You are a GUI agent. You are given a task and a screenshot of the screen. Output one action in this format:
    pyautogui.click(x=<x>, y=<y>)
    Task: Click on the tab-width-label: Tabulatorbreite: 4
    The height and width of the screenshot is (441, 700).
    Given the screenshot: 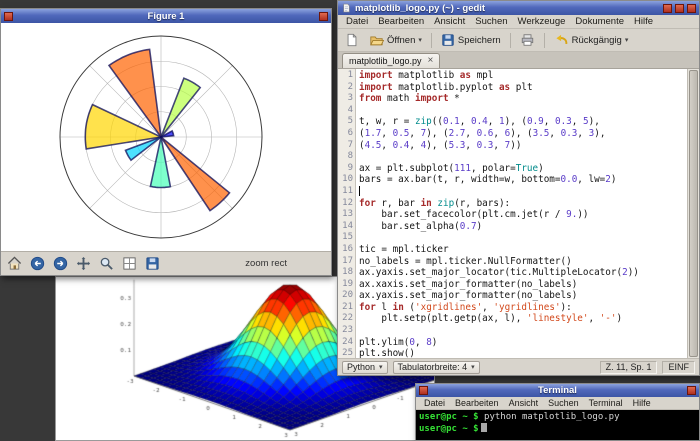 What is the action you would take?
    pyautogui.click(x=432, y=367)
    